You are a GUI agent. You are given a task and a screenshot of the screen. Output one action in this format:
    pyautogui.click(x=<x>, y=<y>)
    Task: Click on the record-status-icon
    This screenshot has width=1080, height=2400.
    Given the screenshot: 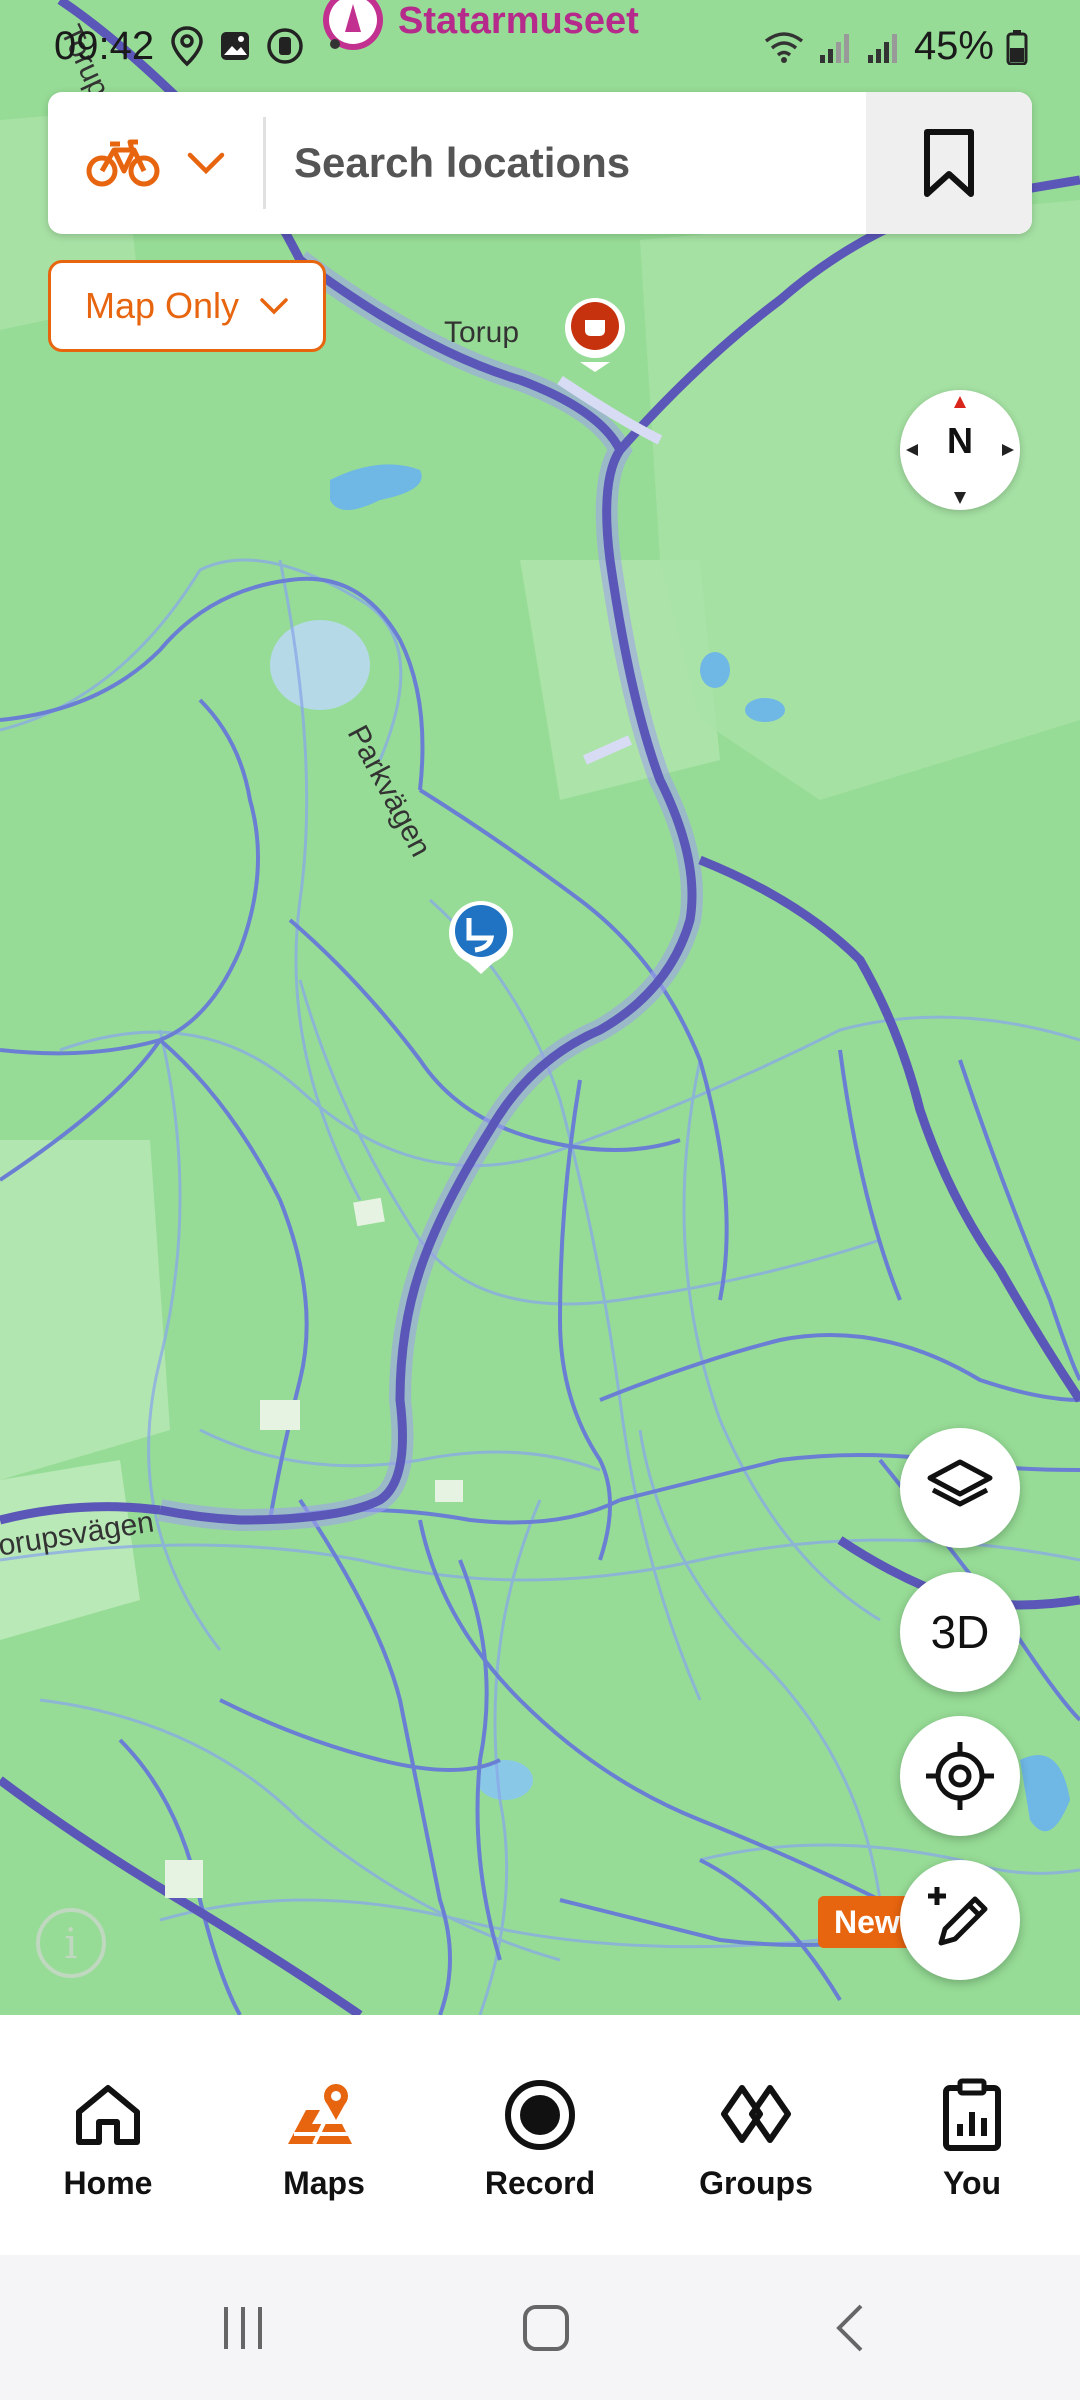 What is the action you would take?
    pyautogui.click(x=285, y=46)
    